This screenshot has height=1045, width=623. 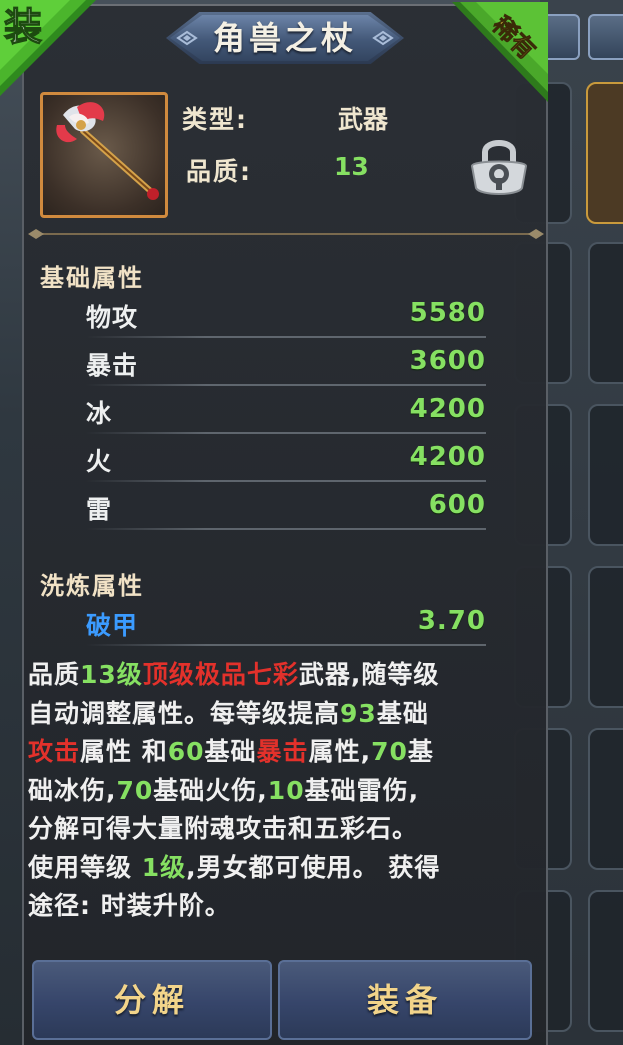 What do you see at coordinates (358, 713) in the screenshot?
I see `desc-highlight: 93` at bounding box center [358, 713].